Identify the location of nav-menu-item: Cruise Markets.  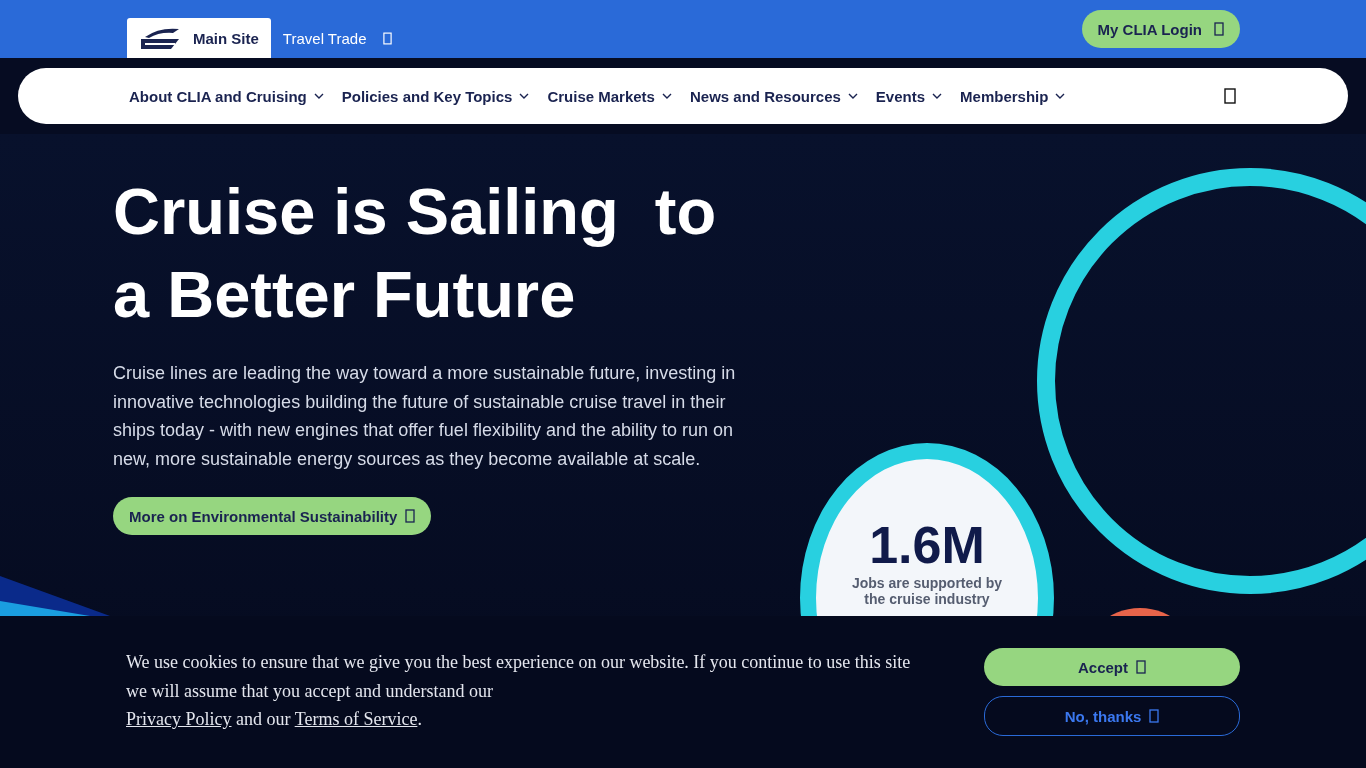
(609, 96).